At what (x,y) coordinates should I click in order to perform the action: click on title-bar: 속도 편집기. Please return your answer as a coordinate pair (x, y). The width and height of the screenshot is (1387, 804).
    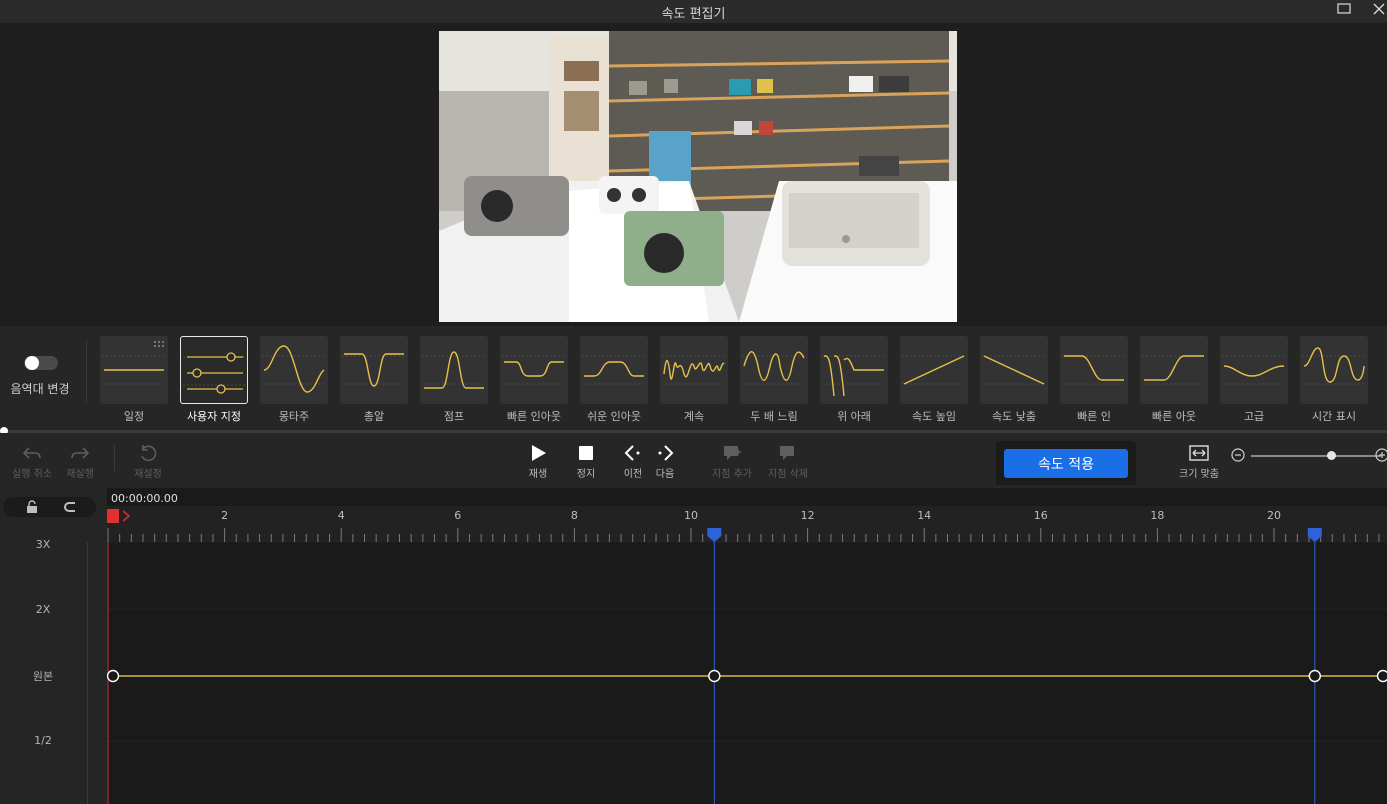
    Looking at the image, I should click on (693, 11).